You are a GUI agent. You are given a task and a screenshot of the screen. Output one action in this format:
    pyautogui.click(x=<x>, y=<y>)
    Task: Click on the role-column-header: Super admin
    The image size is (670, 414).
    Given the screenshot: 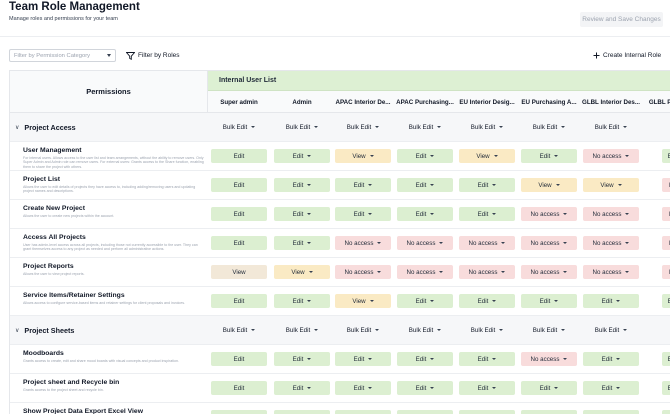 What is the action you would take?
    pyautogui.click(x=239, y=102)
    